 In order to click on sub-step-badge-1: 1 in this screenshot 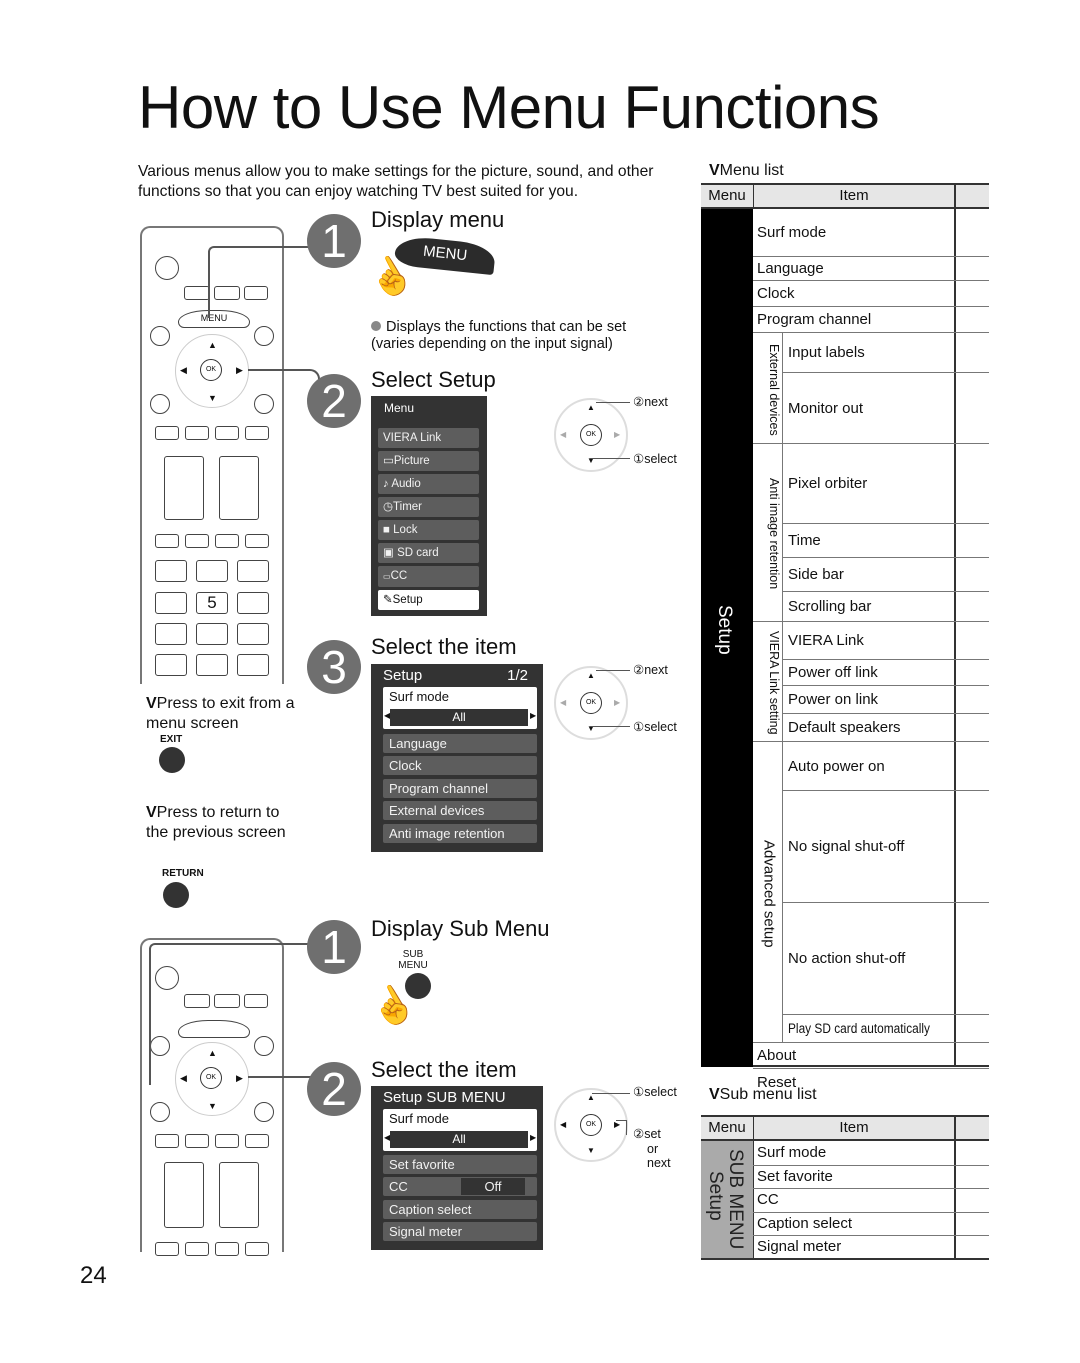, I will do `click(334, 947)`.